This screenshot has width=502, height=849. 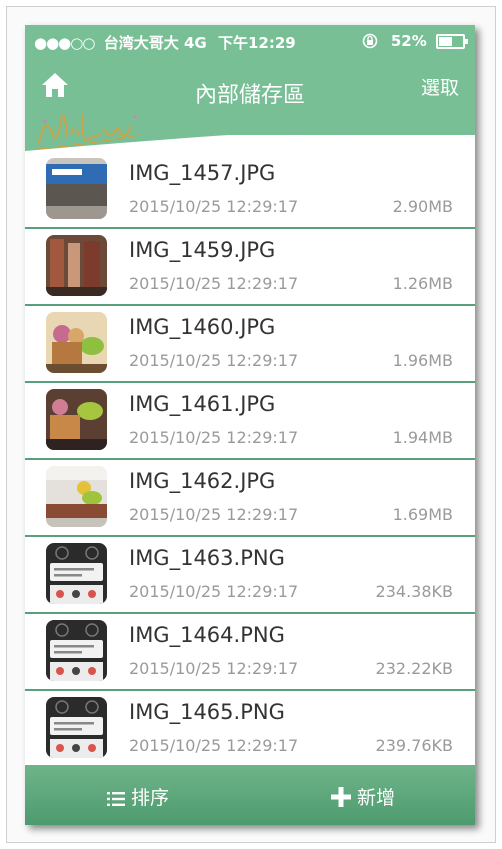 I want to click on select-button: 選取, so click(x=440, y=86).